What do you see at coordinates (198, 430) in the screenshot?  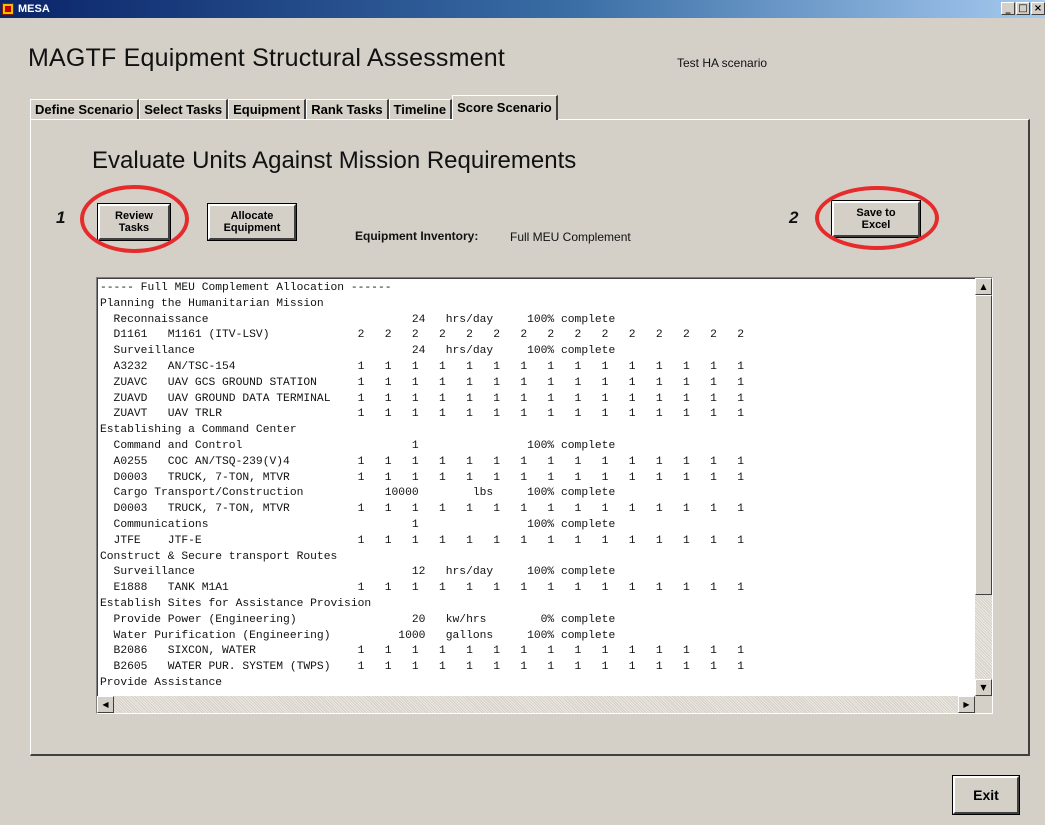 I see `report-line: Establishing a Command Center` at bounding box center [198, 430].